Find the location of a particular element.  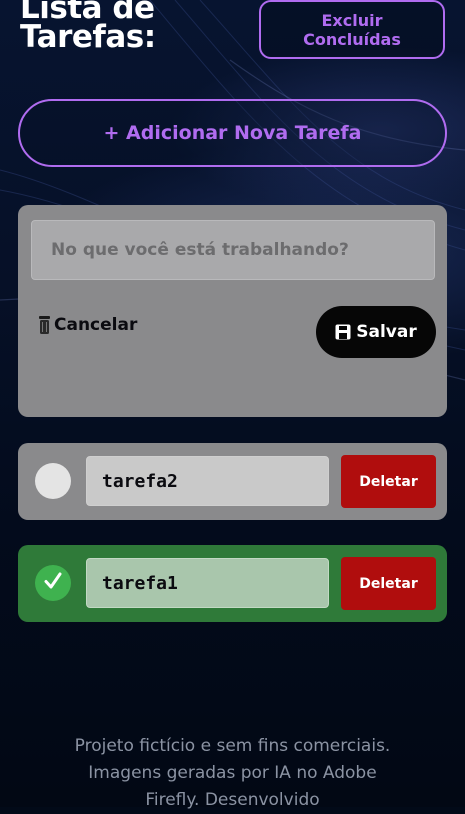

save-label: Salvar is located at coordinates (386, 332).